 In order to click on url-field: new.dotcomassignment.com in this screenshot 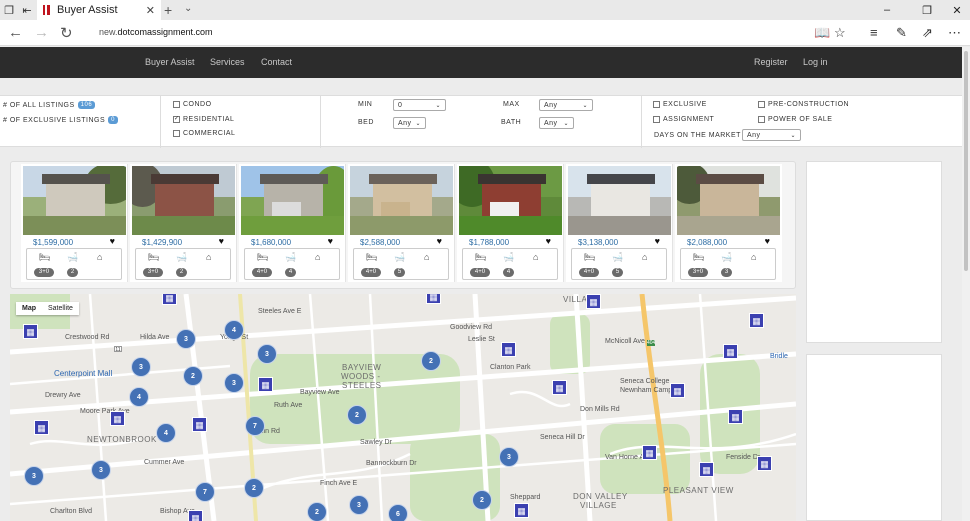, I will do `click(156, 32)`.